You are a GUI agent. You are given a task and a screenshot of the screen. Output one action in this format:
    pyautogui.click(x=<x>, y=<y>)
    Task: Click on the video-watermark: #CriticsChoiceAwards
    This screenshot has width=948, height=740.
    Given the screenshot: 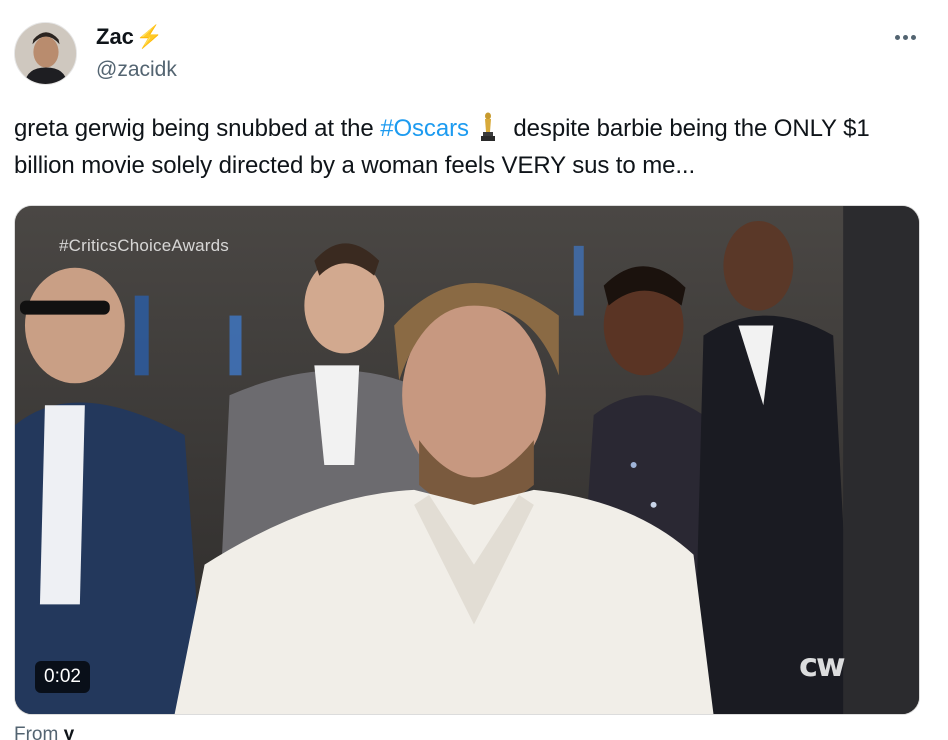 What is the action you would take?
    pyautogui.click(x=144, y=245)
    